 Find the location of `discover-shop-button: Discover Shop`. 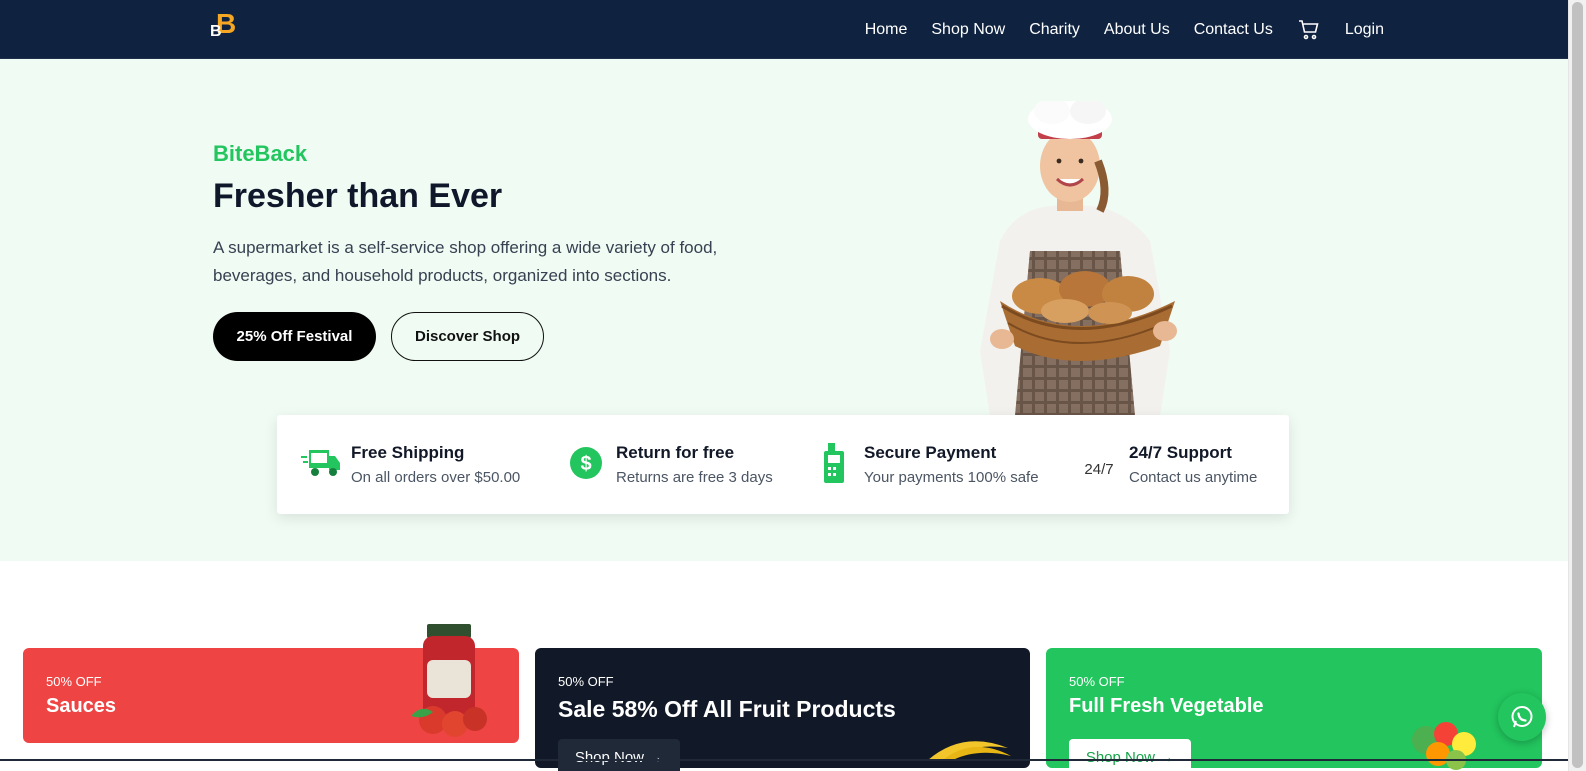

discover-shop-button: Discover Shop is located at coordinates (467, 336).